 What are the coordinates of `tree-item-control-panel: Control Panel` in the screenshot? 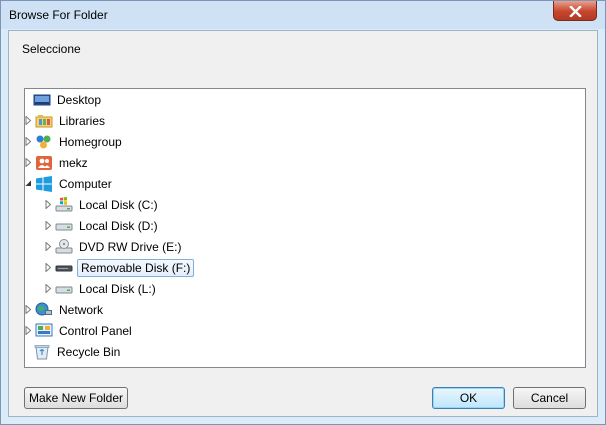 It's located at (79, 331).